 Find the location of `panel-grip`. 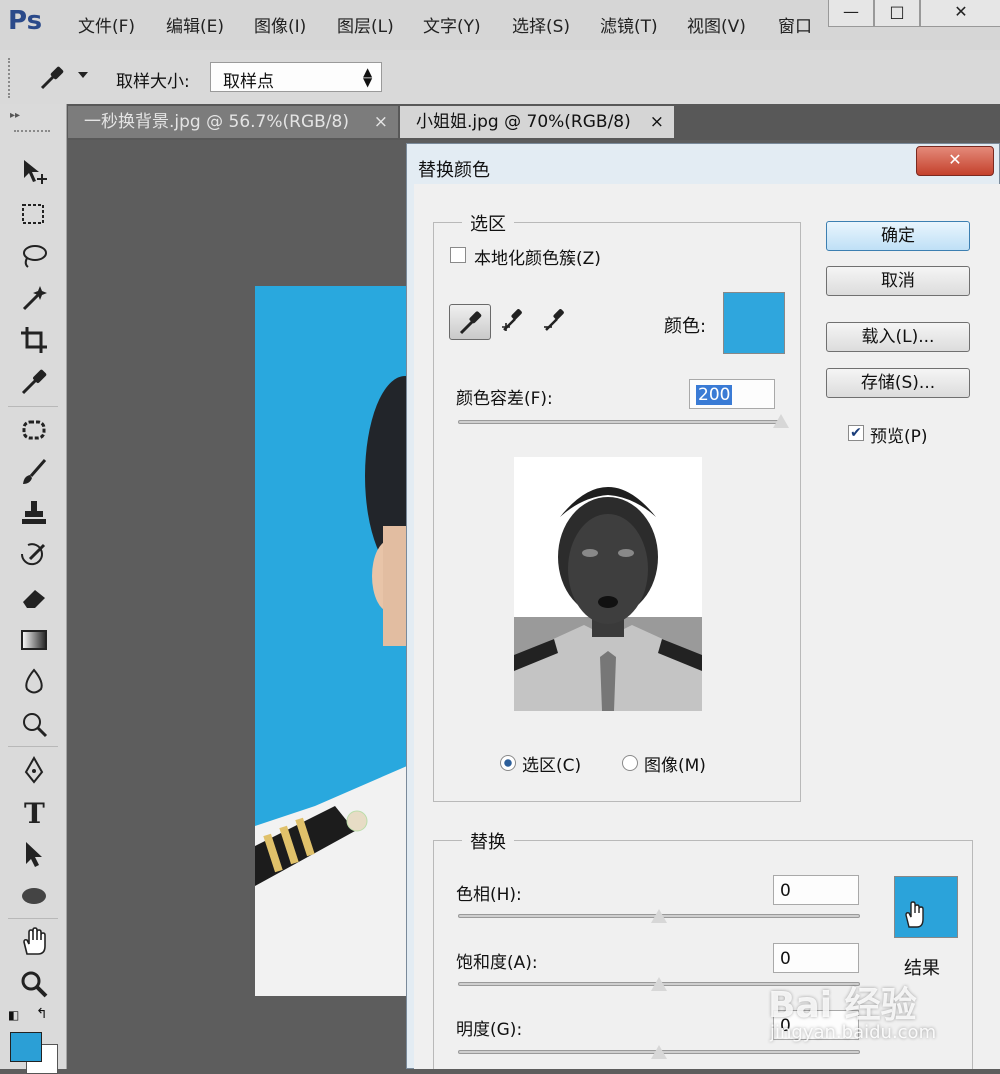

panel-grip is located at coordinates (32, 131).